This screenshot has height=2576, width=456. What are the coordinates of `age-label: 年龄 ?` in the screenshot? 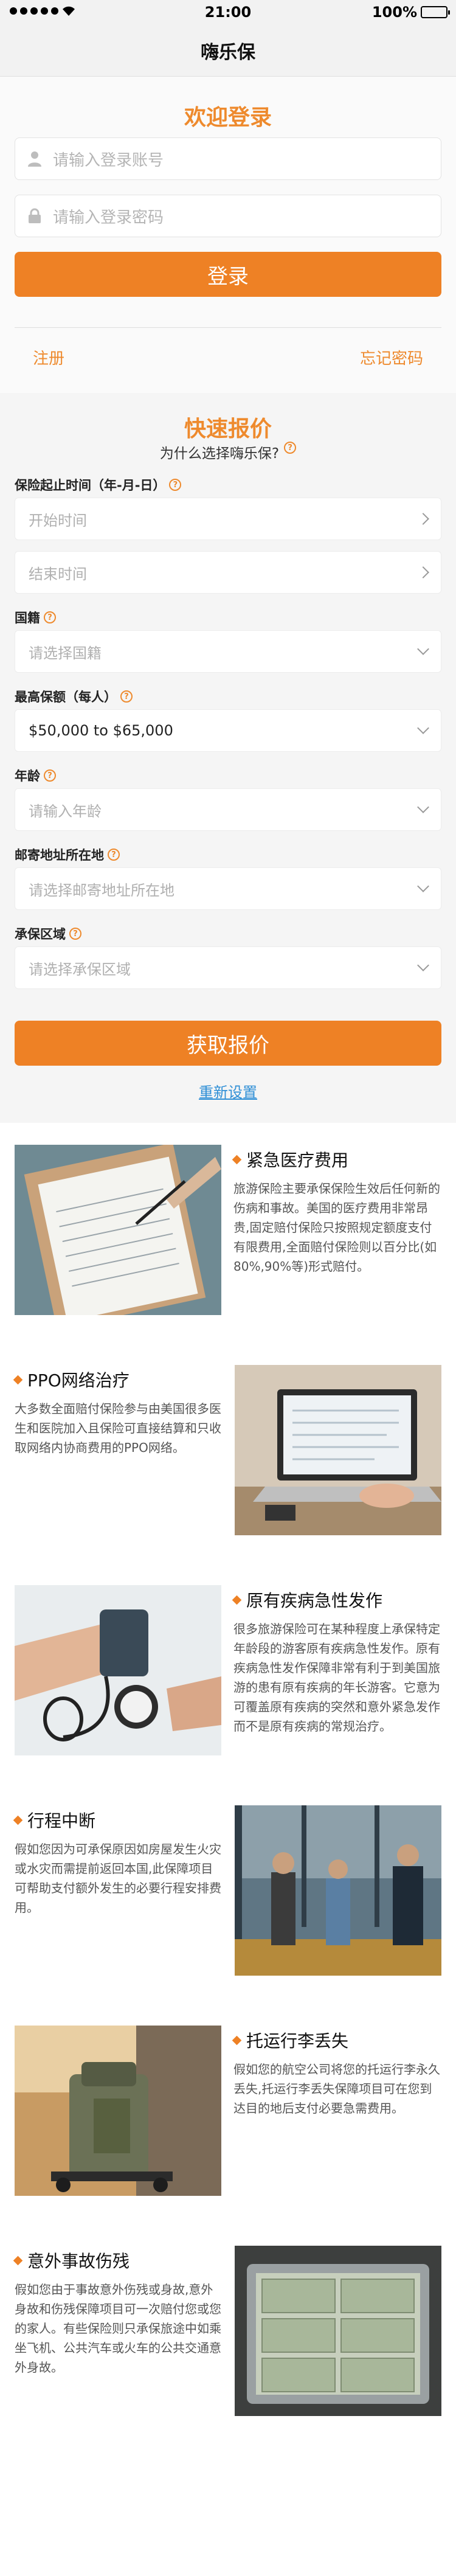 It's located at (228, 775).